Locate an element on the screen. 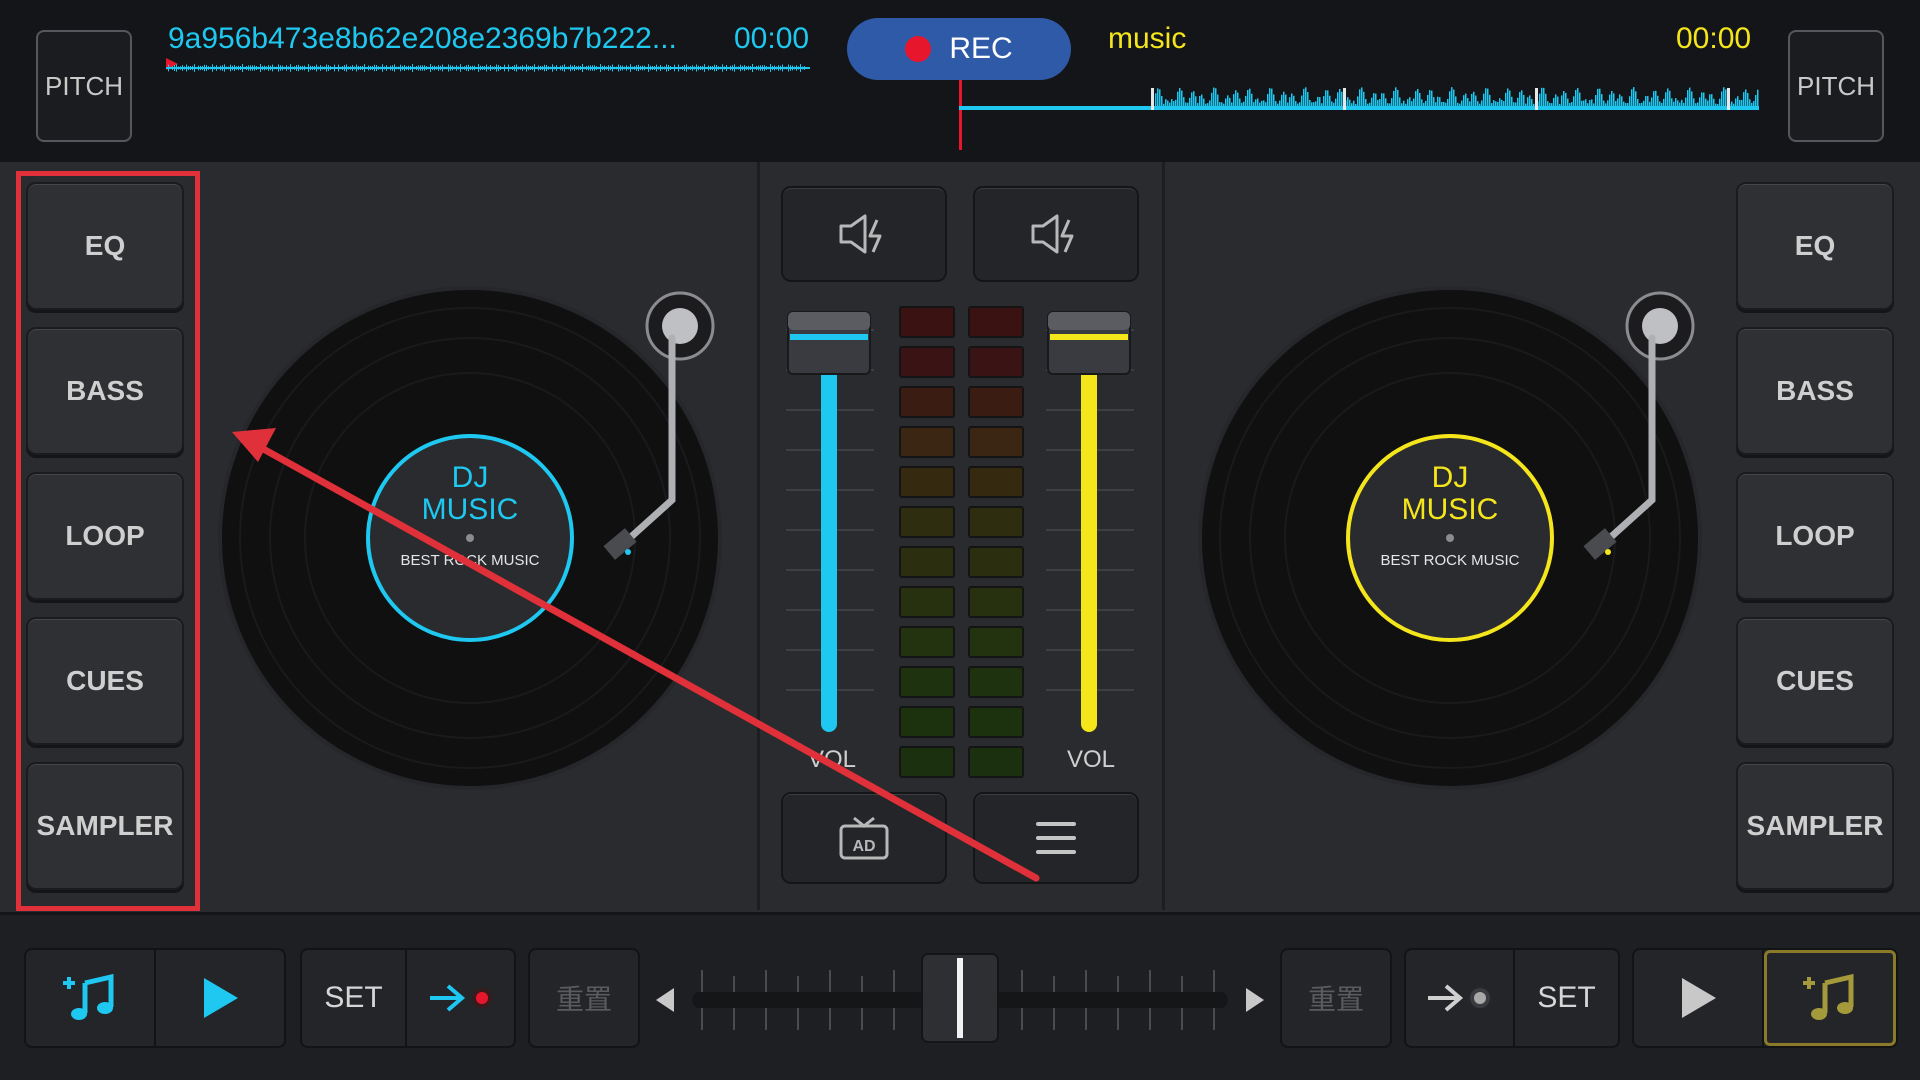 The image size is (1920, 1080). deck-a-play-button is located at coordinates (220, 998).